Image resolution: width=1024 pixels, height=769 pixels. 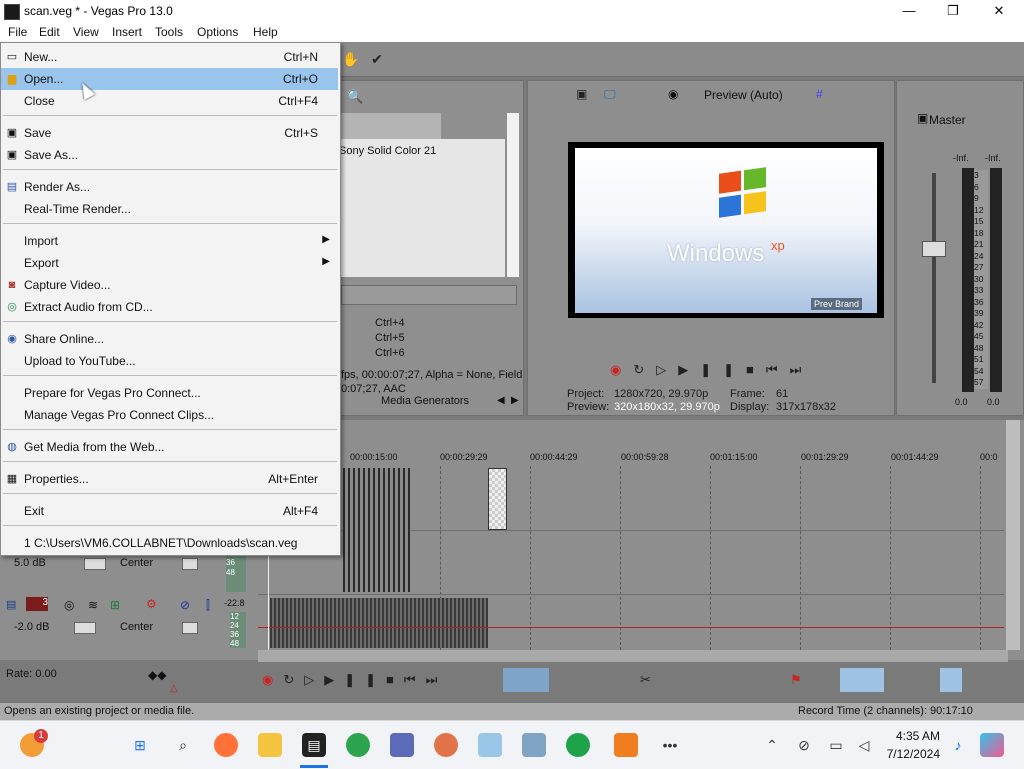 What do you see at coordinates (910, 754) in the screenshot?
I see `clock-date: 7/12/2024` at bounding box center [910, 754].